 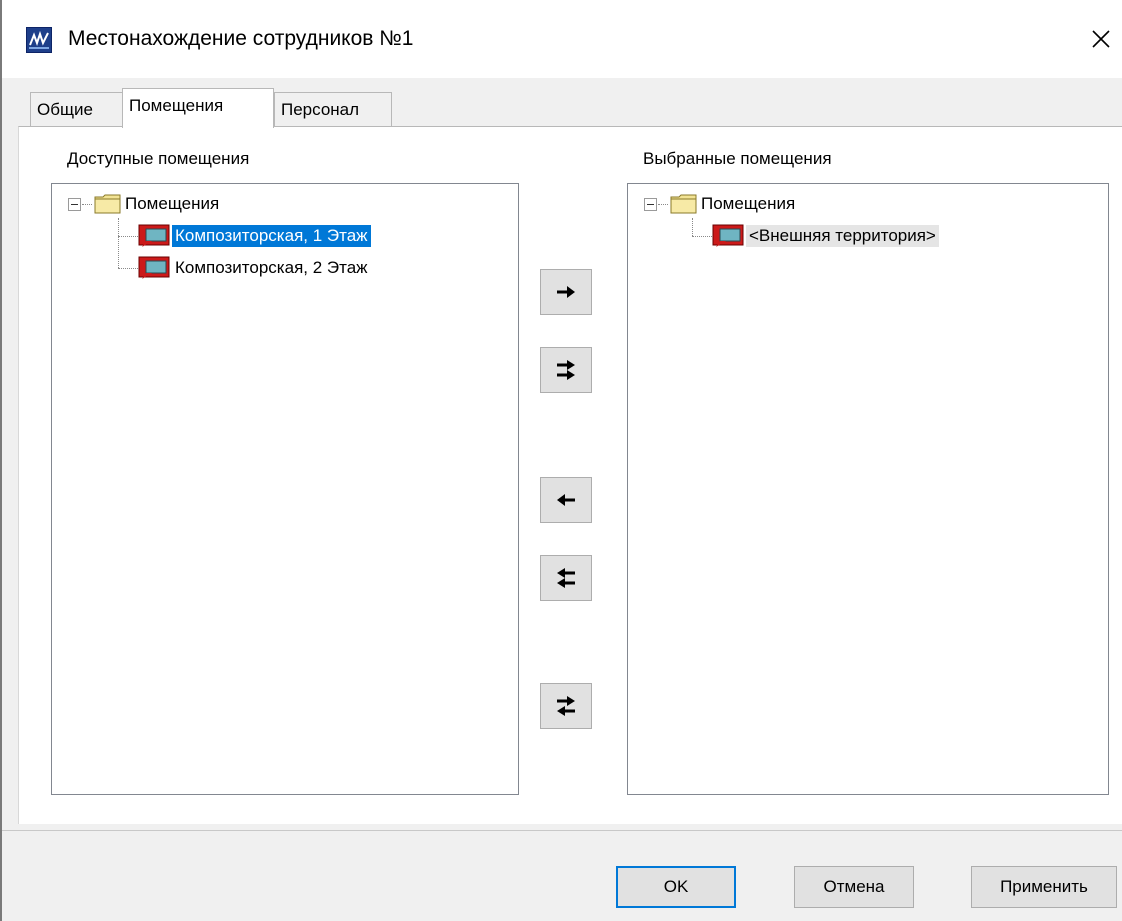 What do you see at coordinates (1044, 887) in the screenshot?
I see `apply-button: Применить` at bounding box center [1044, 887].